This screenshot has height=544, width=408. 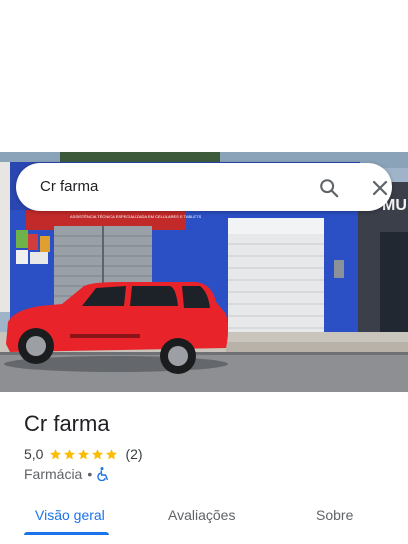 I want to click on tab-avaliacoes: Avaliações, so click(x=201, y=515).